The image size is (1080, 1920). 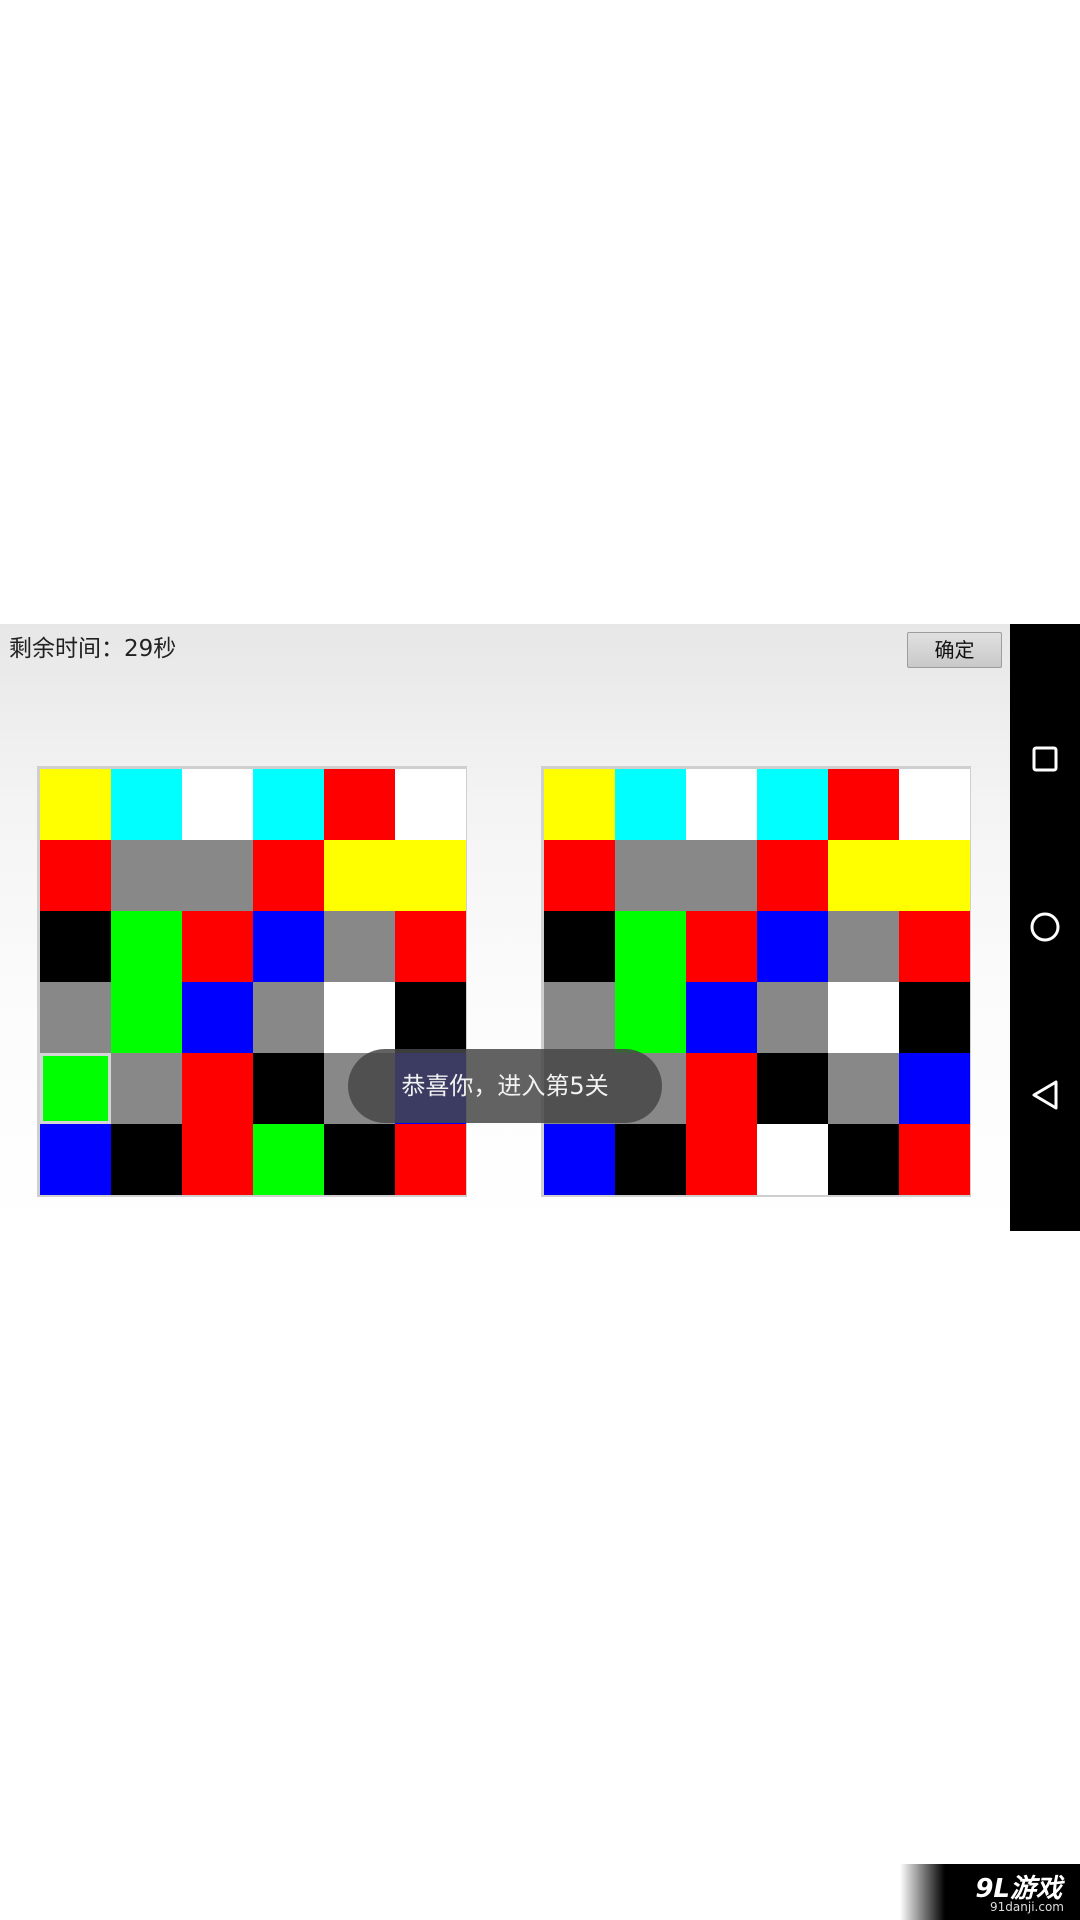 I want to click on triangle-back-icon, so click(x=1045, y=1095).